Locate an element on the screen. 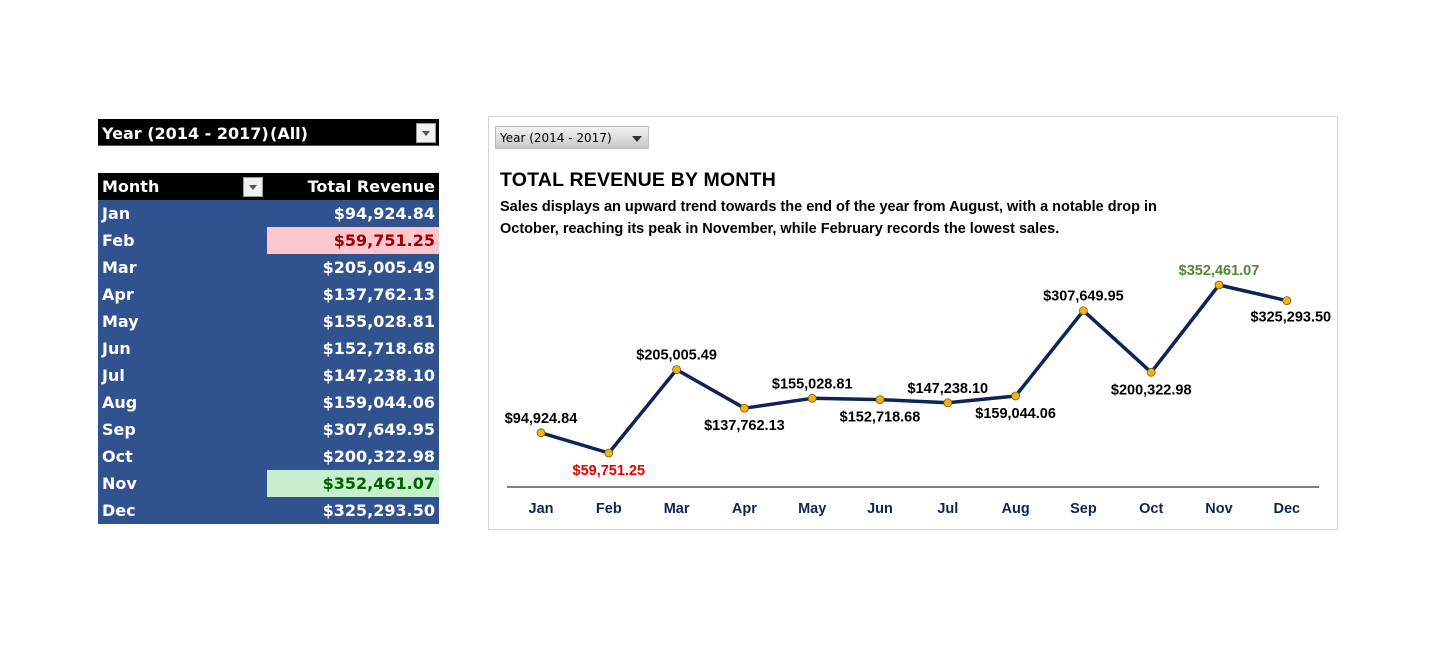  month-cell: Apr is located at coordinates (182, 294).